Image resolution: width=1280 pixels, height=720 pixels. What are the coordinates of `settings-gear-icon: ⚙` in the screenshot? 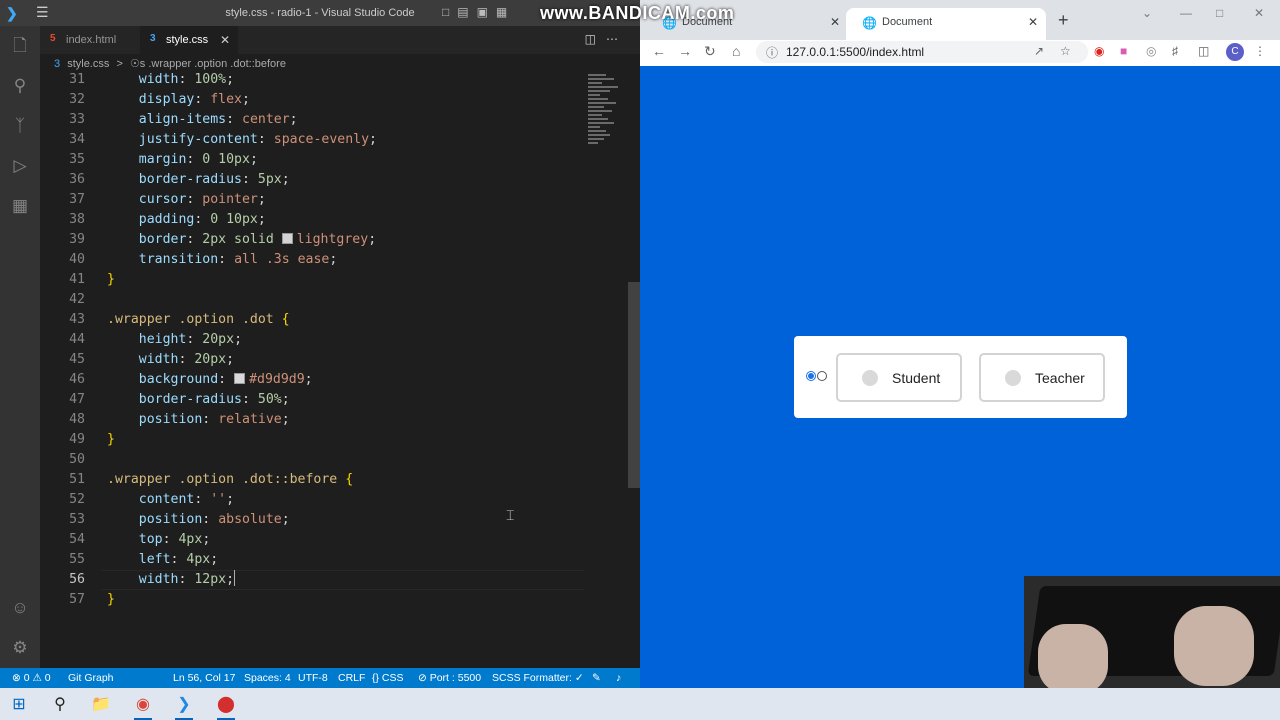 It's located at (20, 648).